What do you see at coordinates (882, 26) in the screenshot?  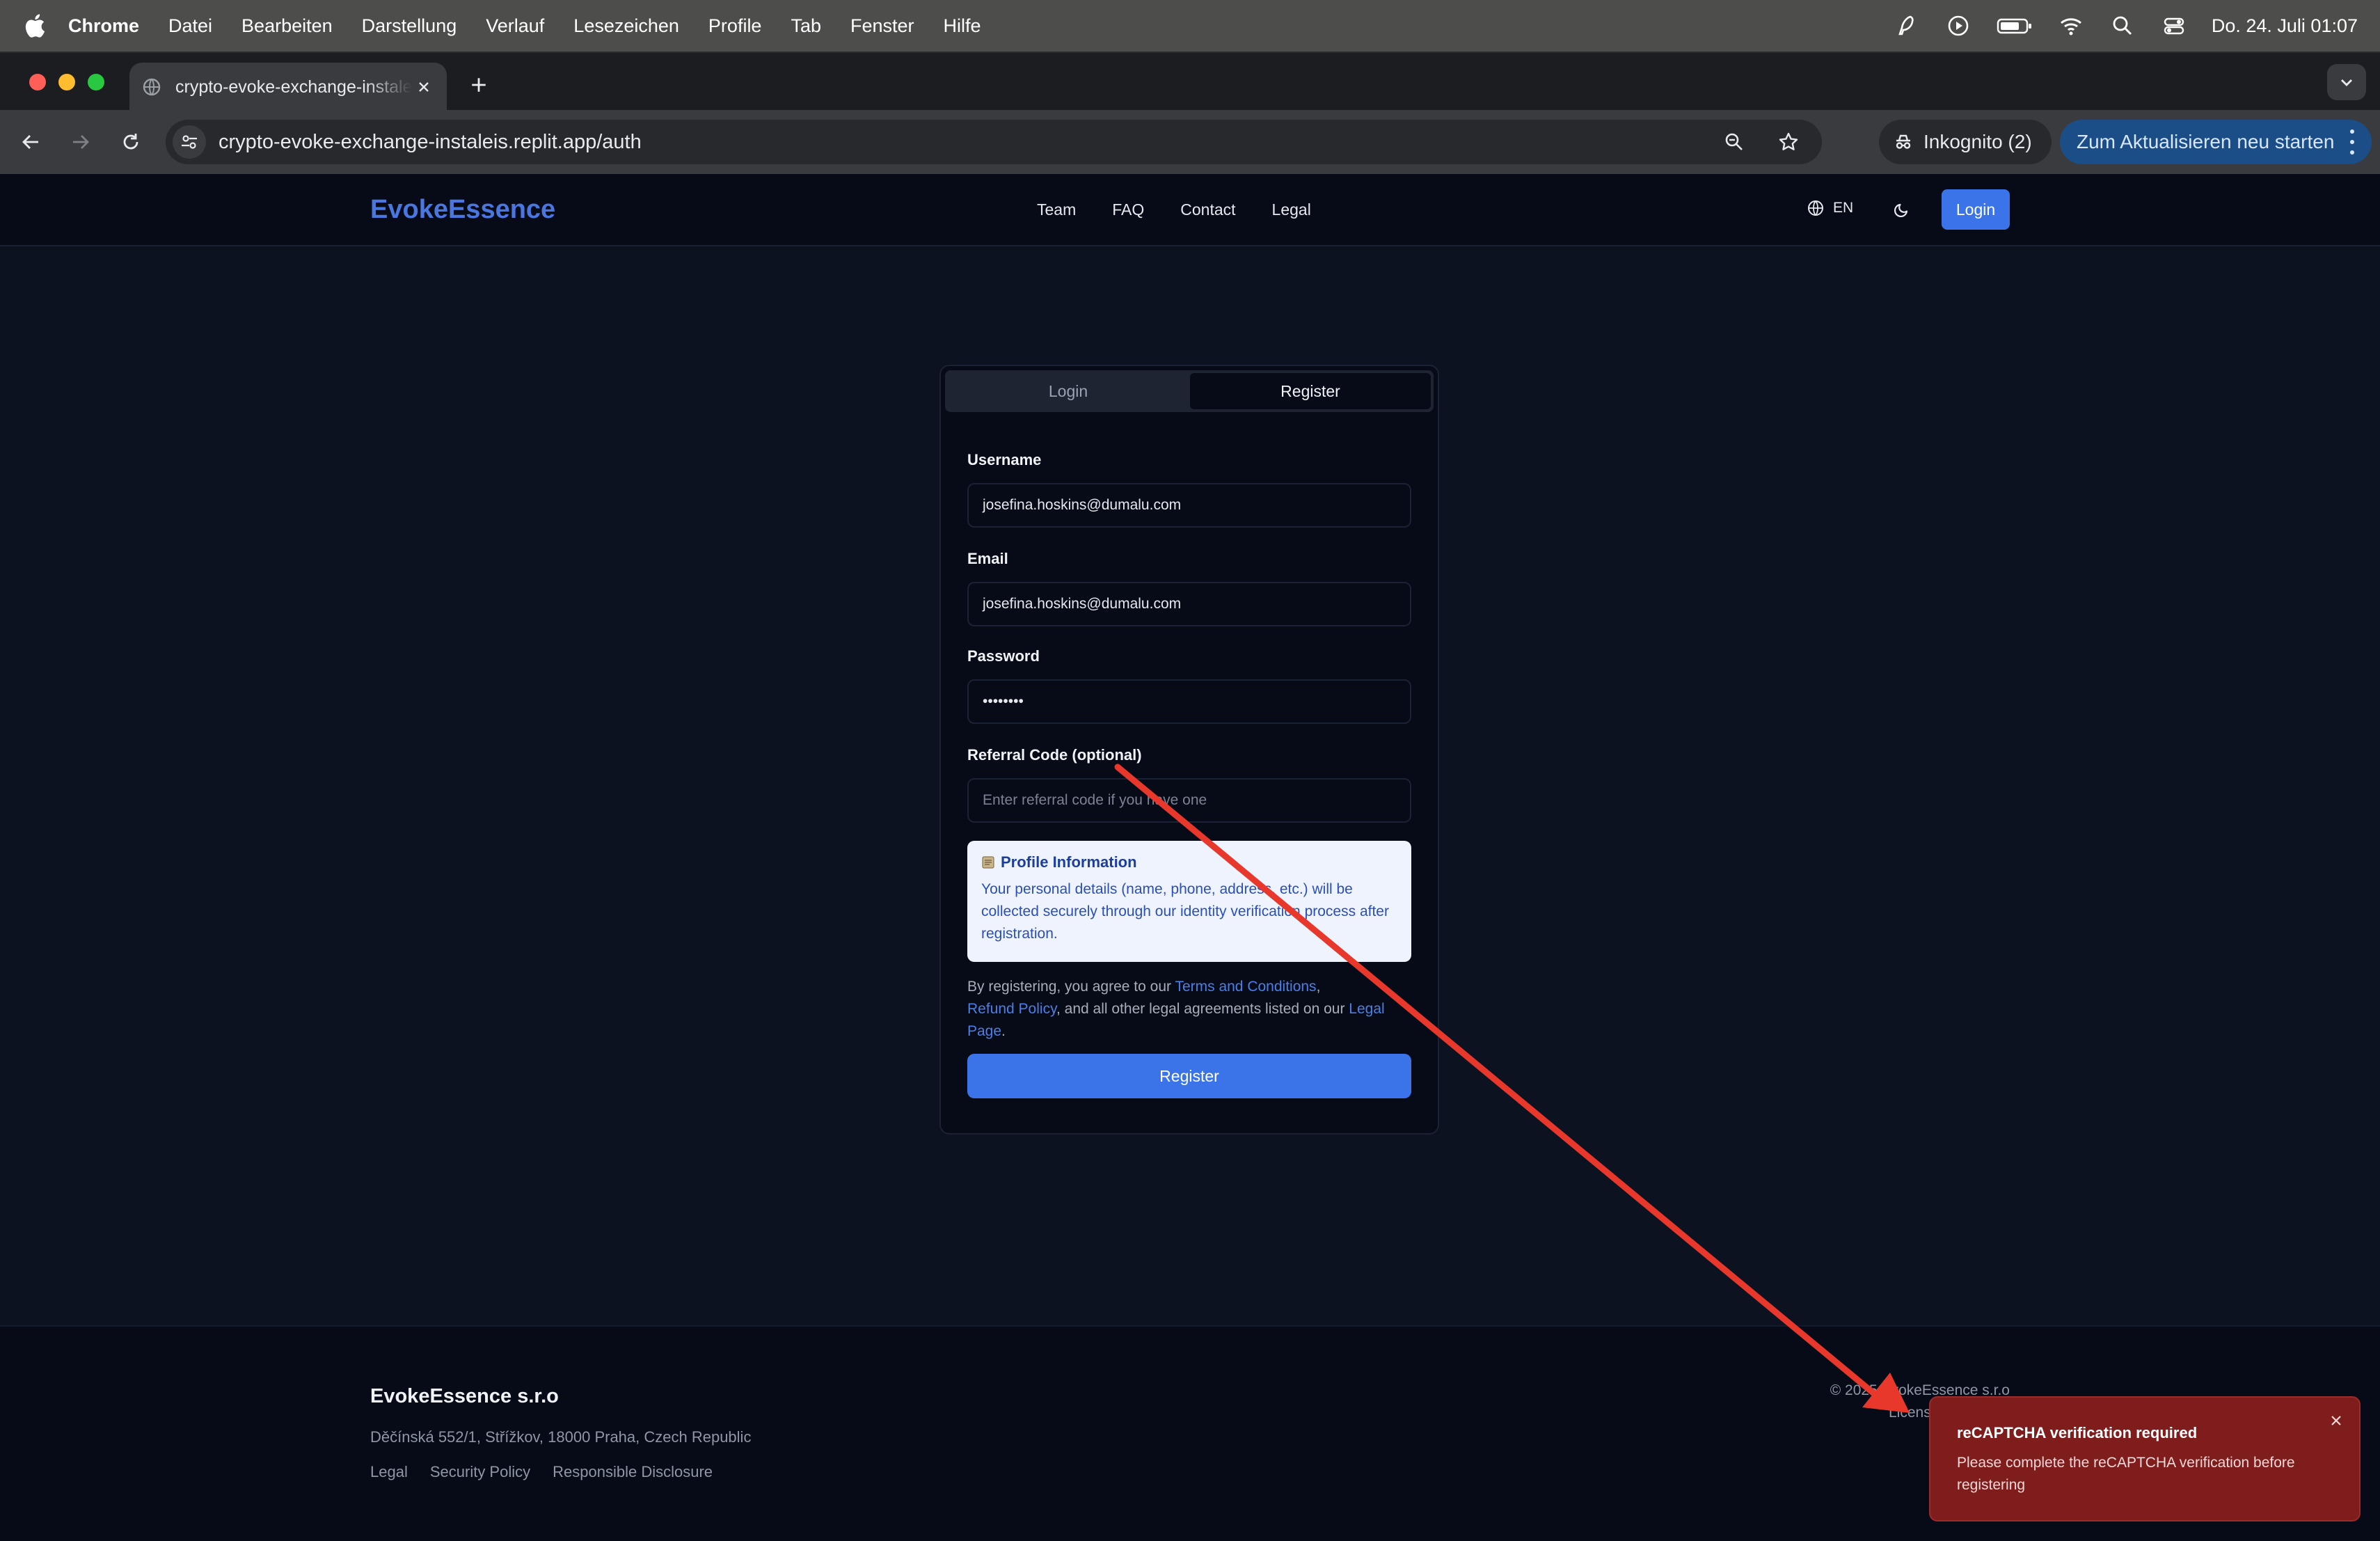 I see `menu-item-fenster: Fenster` at bounding box center [882, 26].